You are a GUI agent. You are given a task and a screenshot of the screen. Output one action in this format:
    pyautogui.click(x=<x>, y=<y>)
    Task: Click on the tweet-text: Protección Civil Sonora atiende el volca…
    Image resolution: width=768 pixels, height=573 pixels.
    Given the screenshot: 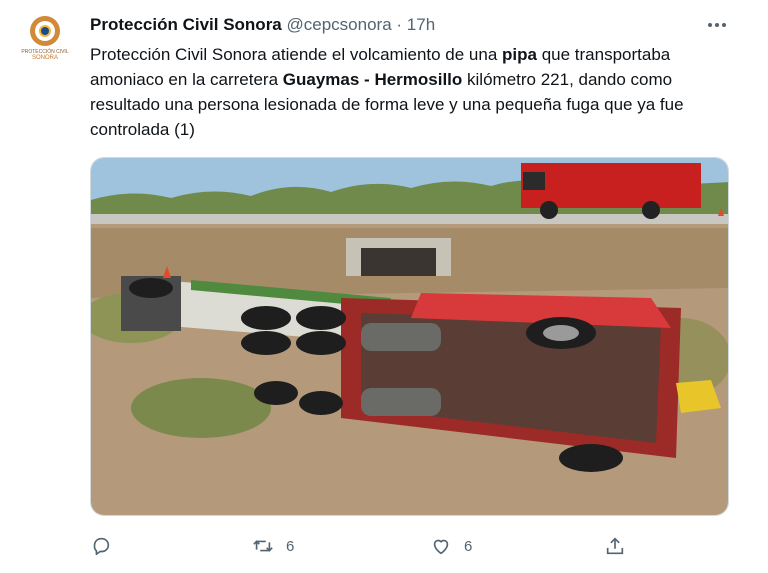 What is the action you would take?
    pyautogui.click(x=410, y=92)
    